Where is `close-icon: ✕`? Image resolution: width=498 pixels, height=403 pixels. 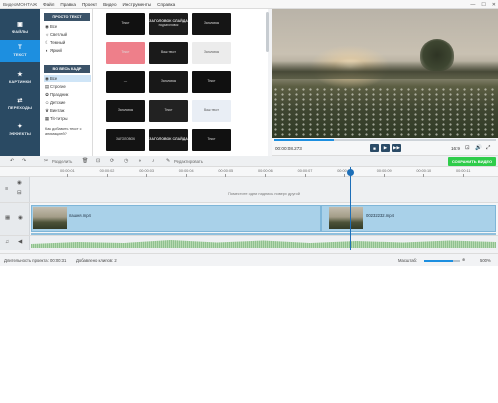
close-icon: ✕ is located at coordinates (494, 5).